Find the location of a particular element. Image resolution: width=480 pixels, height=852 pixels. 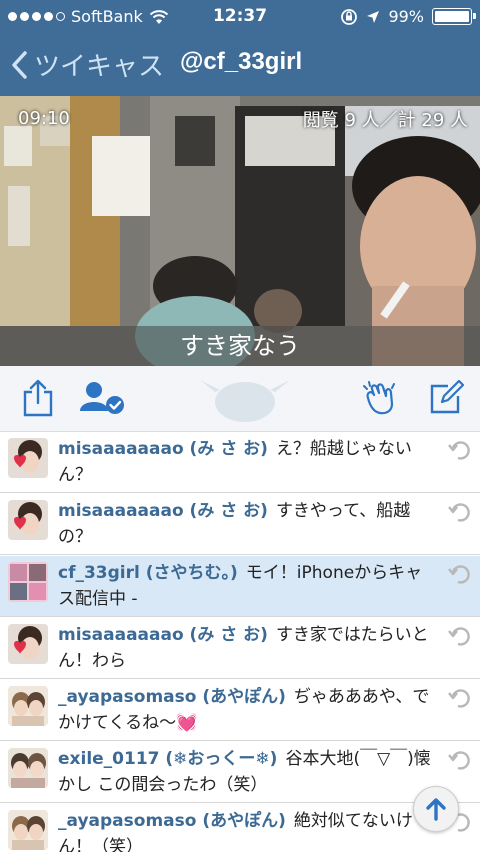

chevron-left-icon is located at coordinates (19, 64).